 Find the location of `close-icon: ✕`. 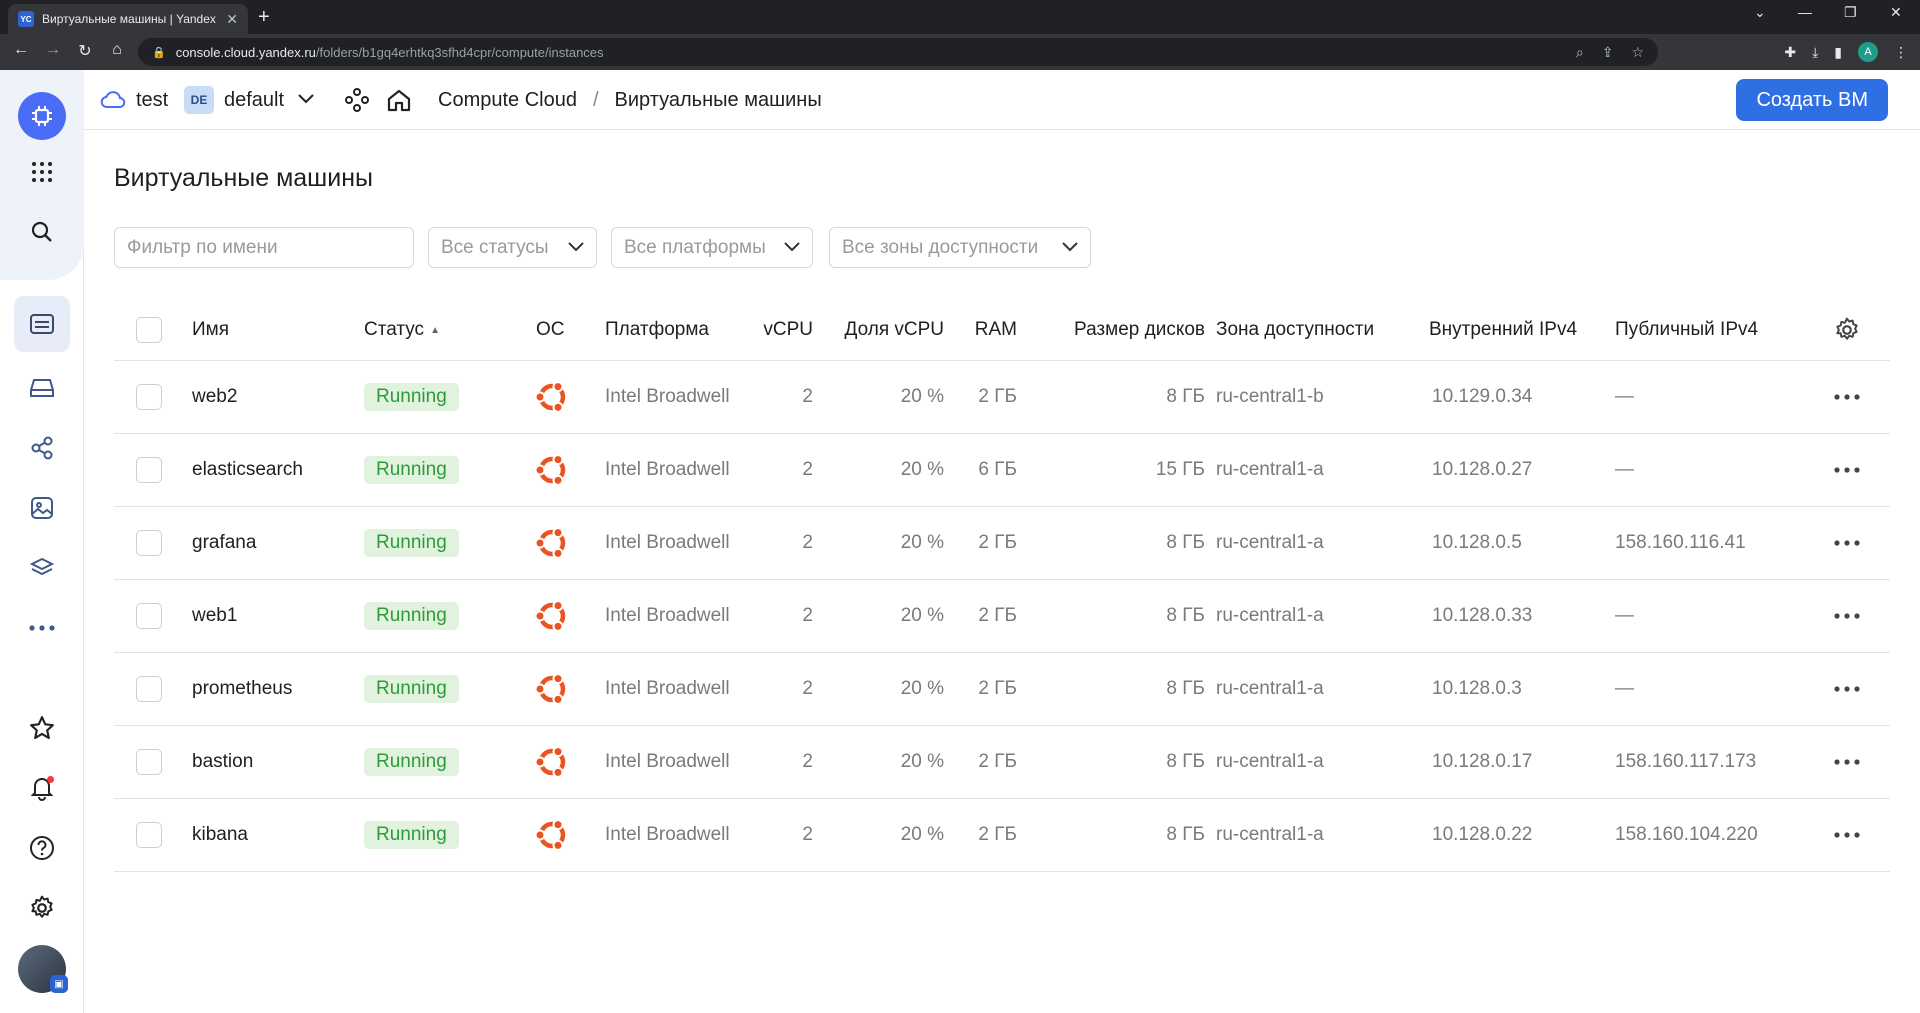

close-icon: ✕ is located at coordinates (232, 19).